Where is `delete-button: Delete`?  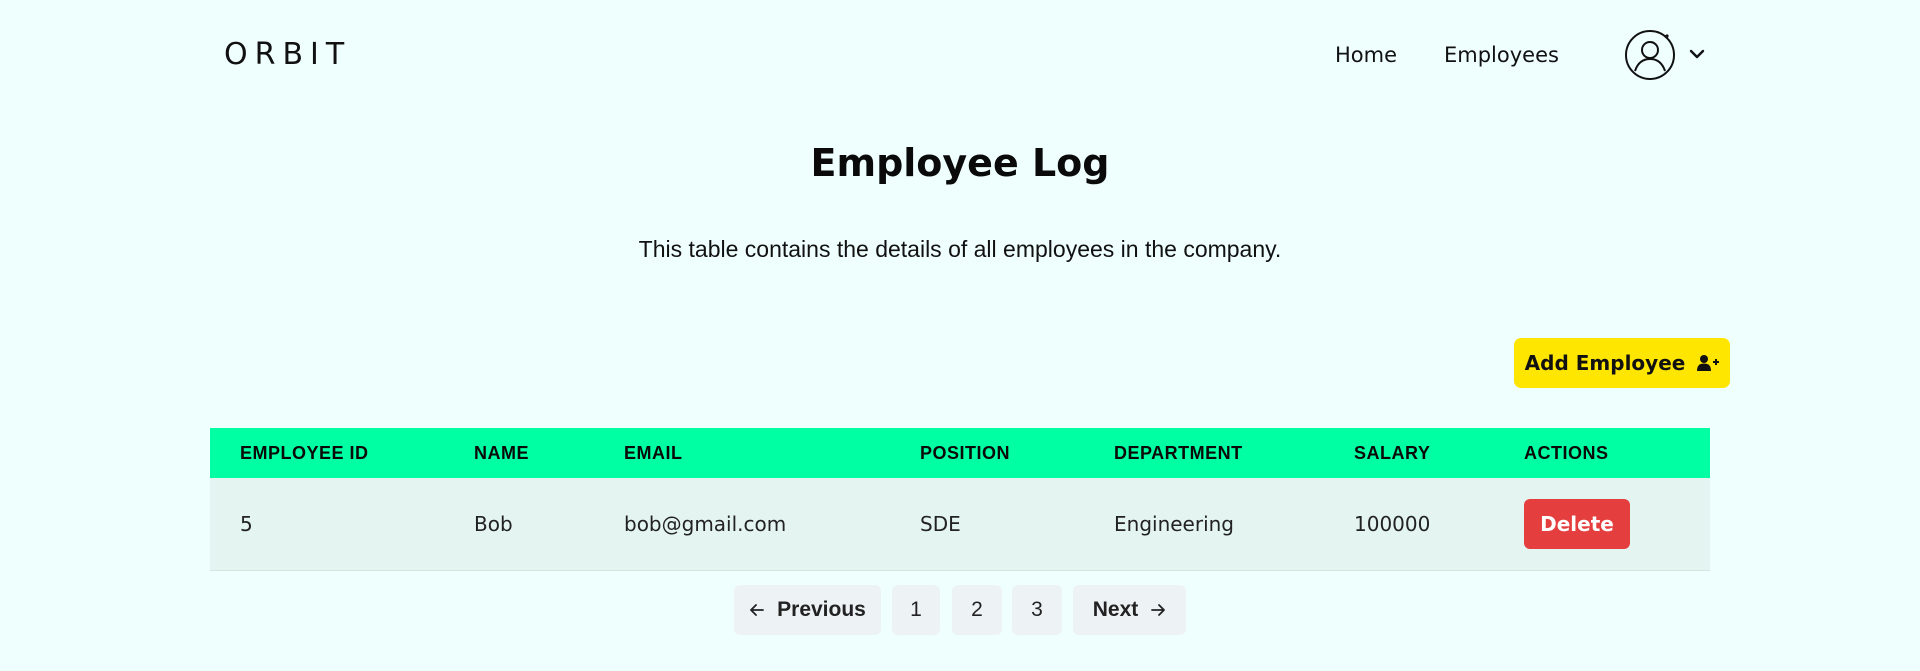
delete-button: Delete is located at coordinates (1577, 523).